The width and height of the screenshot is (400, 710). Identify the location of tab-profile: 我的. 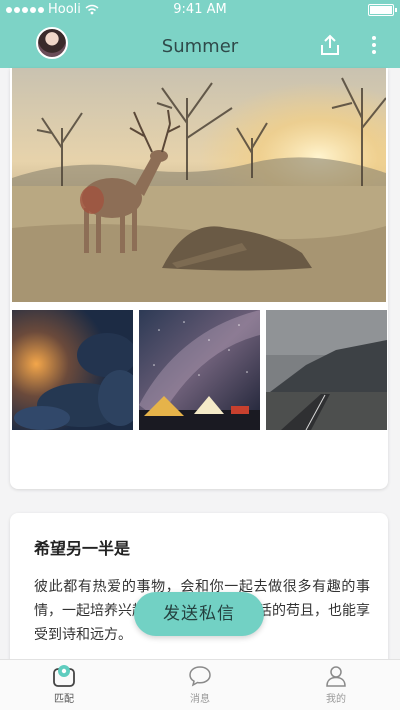
(336, 684).